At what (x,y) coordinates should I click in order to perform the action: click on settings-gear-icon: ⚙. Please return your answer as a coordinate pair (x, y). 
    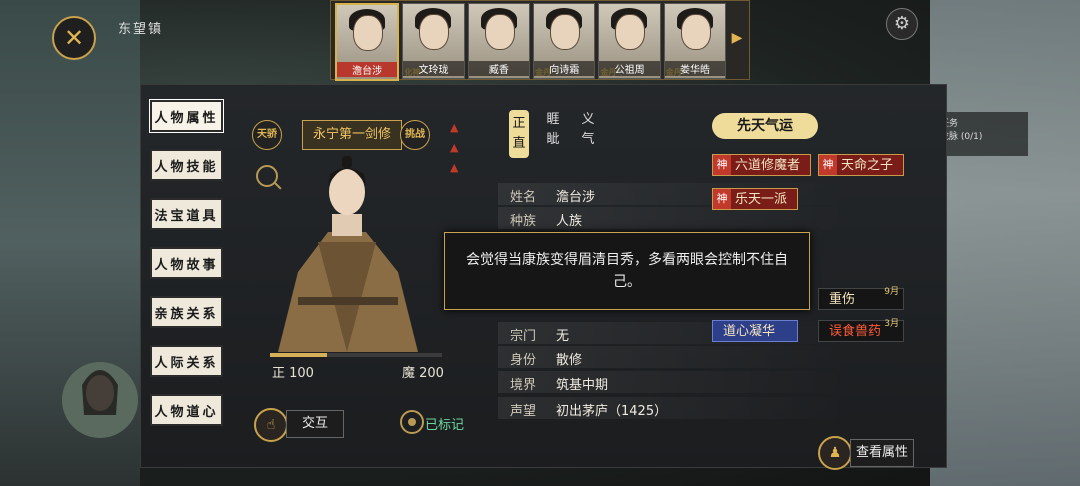
    Looking at the image, I should click on (902, 24).